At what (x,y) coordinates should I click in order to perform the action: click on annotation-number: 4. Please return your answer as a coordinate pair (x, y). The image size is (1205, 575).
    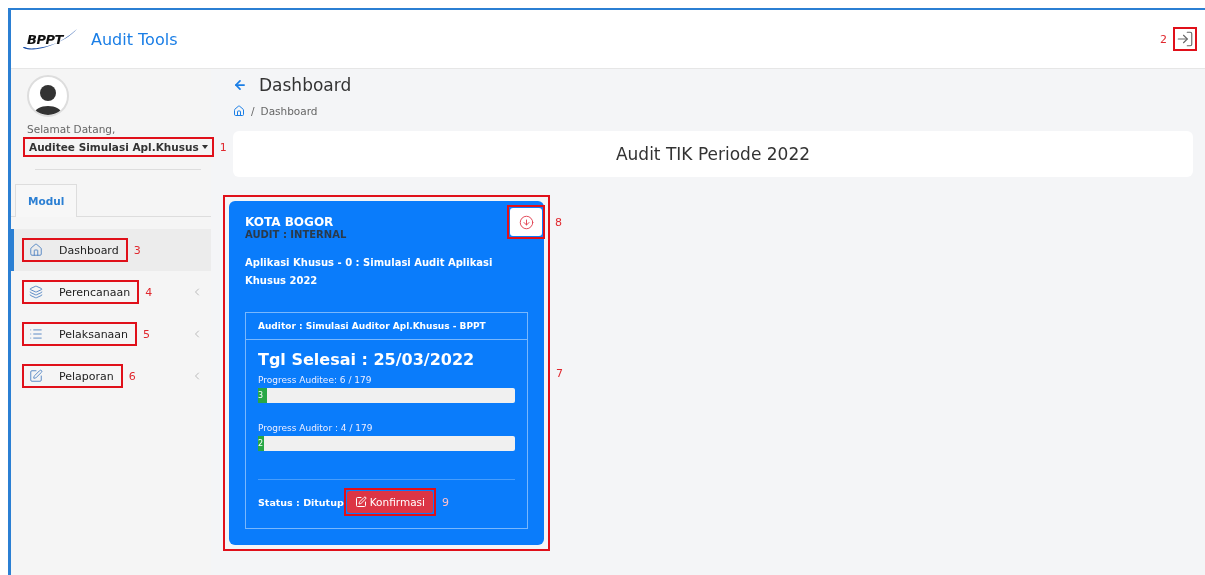
    Looking at the image, I should click on (149, 292).